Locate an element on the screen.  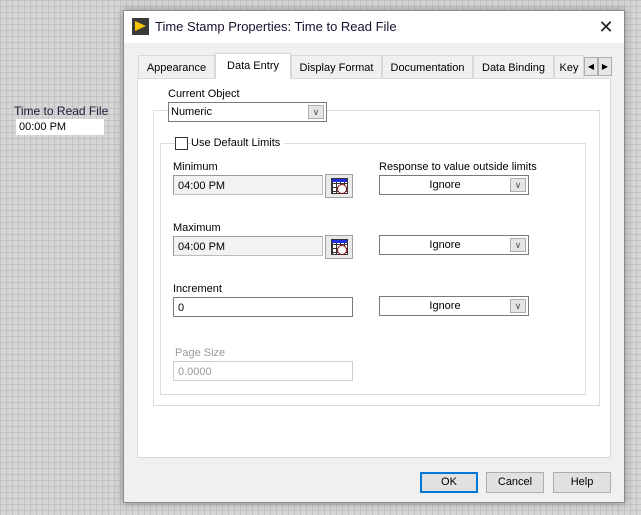
tab-scroll-left-icon: ◀ is located at coordinates (591, 66).